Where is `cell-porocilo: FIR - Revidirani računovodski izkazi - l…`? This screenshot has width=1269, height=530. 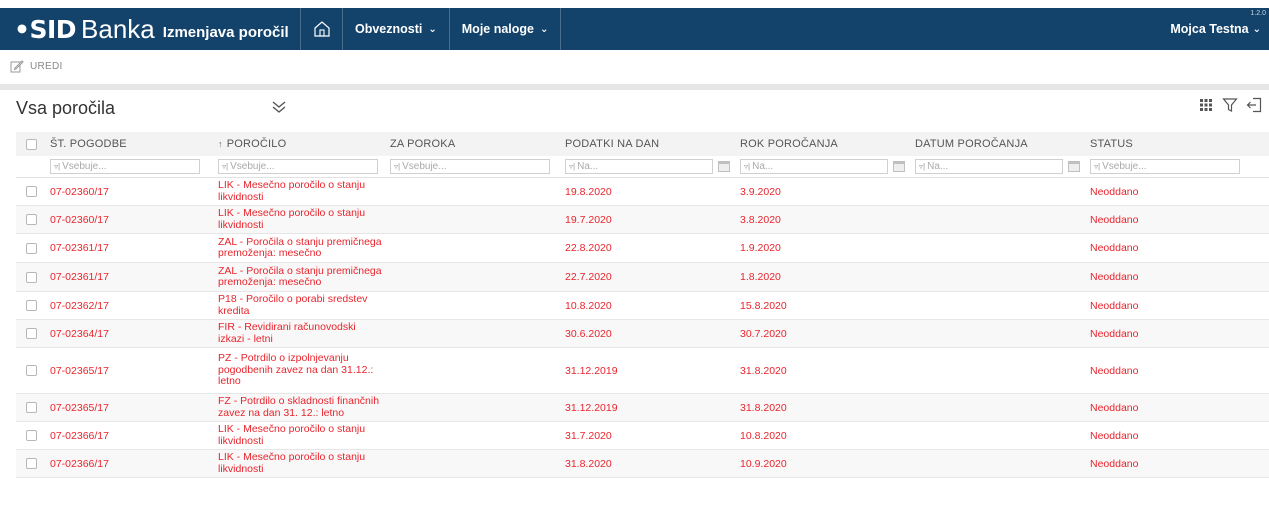 cell-porocilo: FIR - Revidirani računovodski izkazi - l… is located at coordinates (297, 333).